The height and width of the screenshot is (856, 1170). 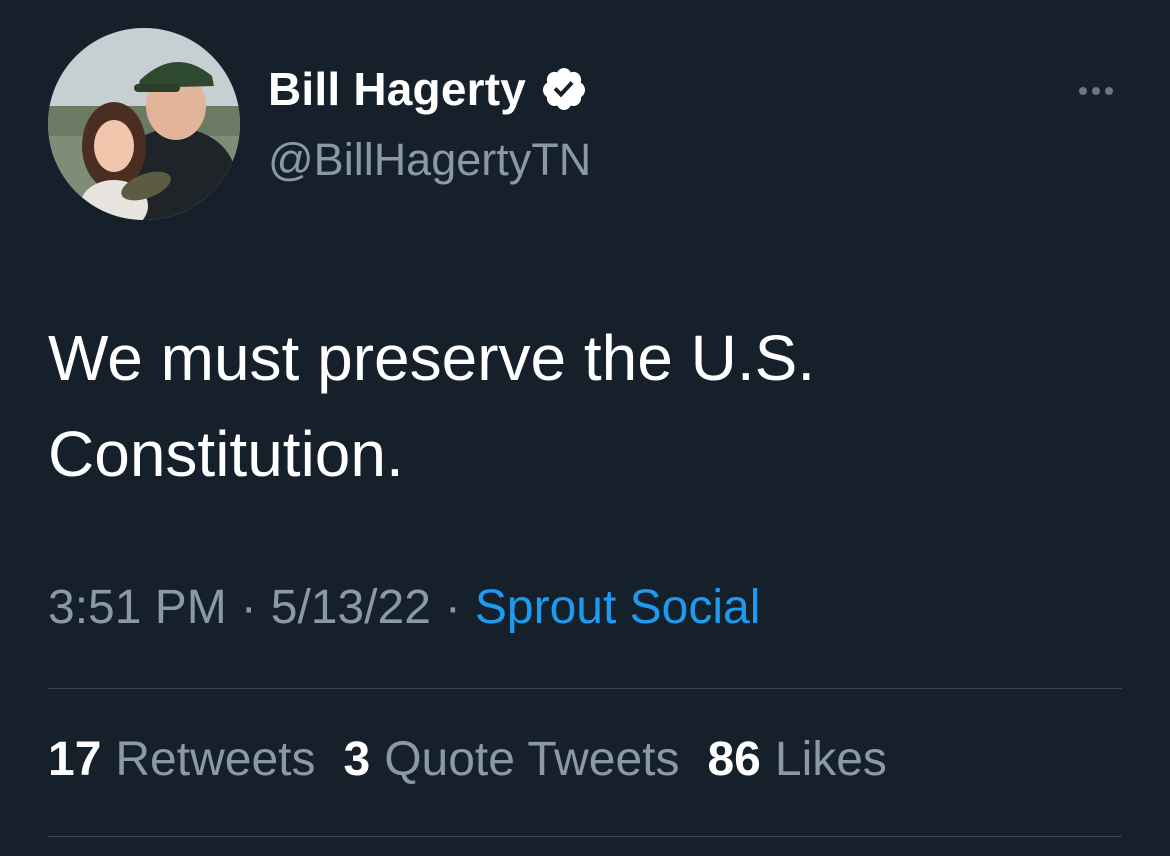 I want to click on stat-count: 17, so click(x=75, y=759).